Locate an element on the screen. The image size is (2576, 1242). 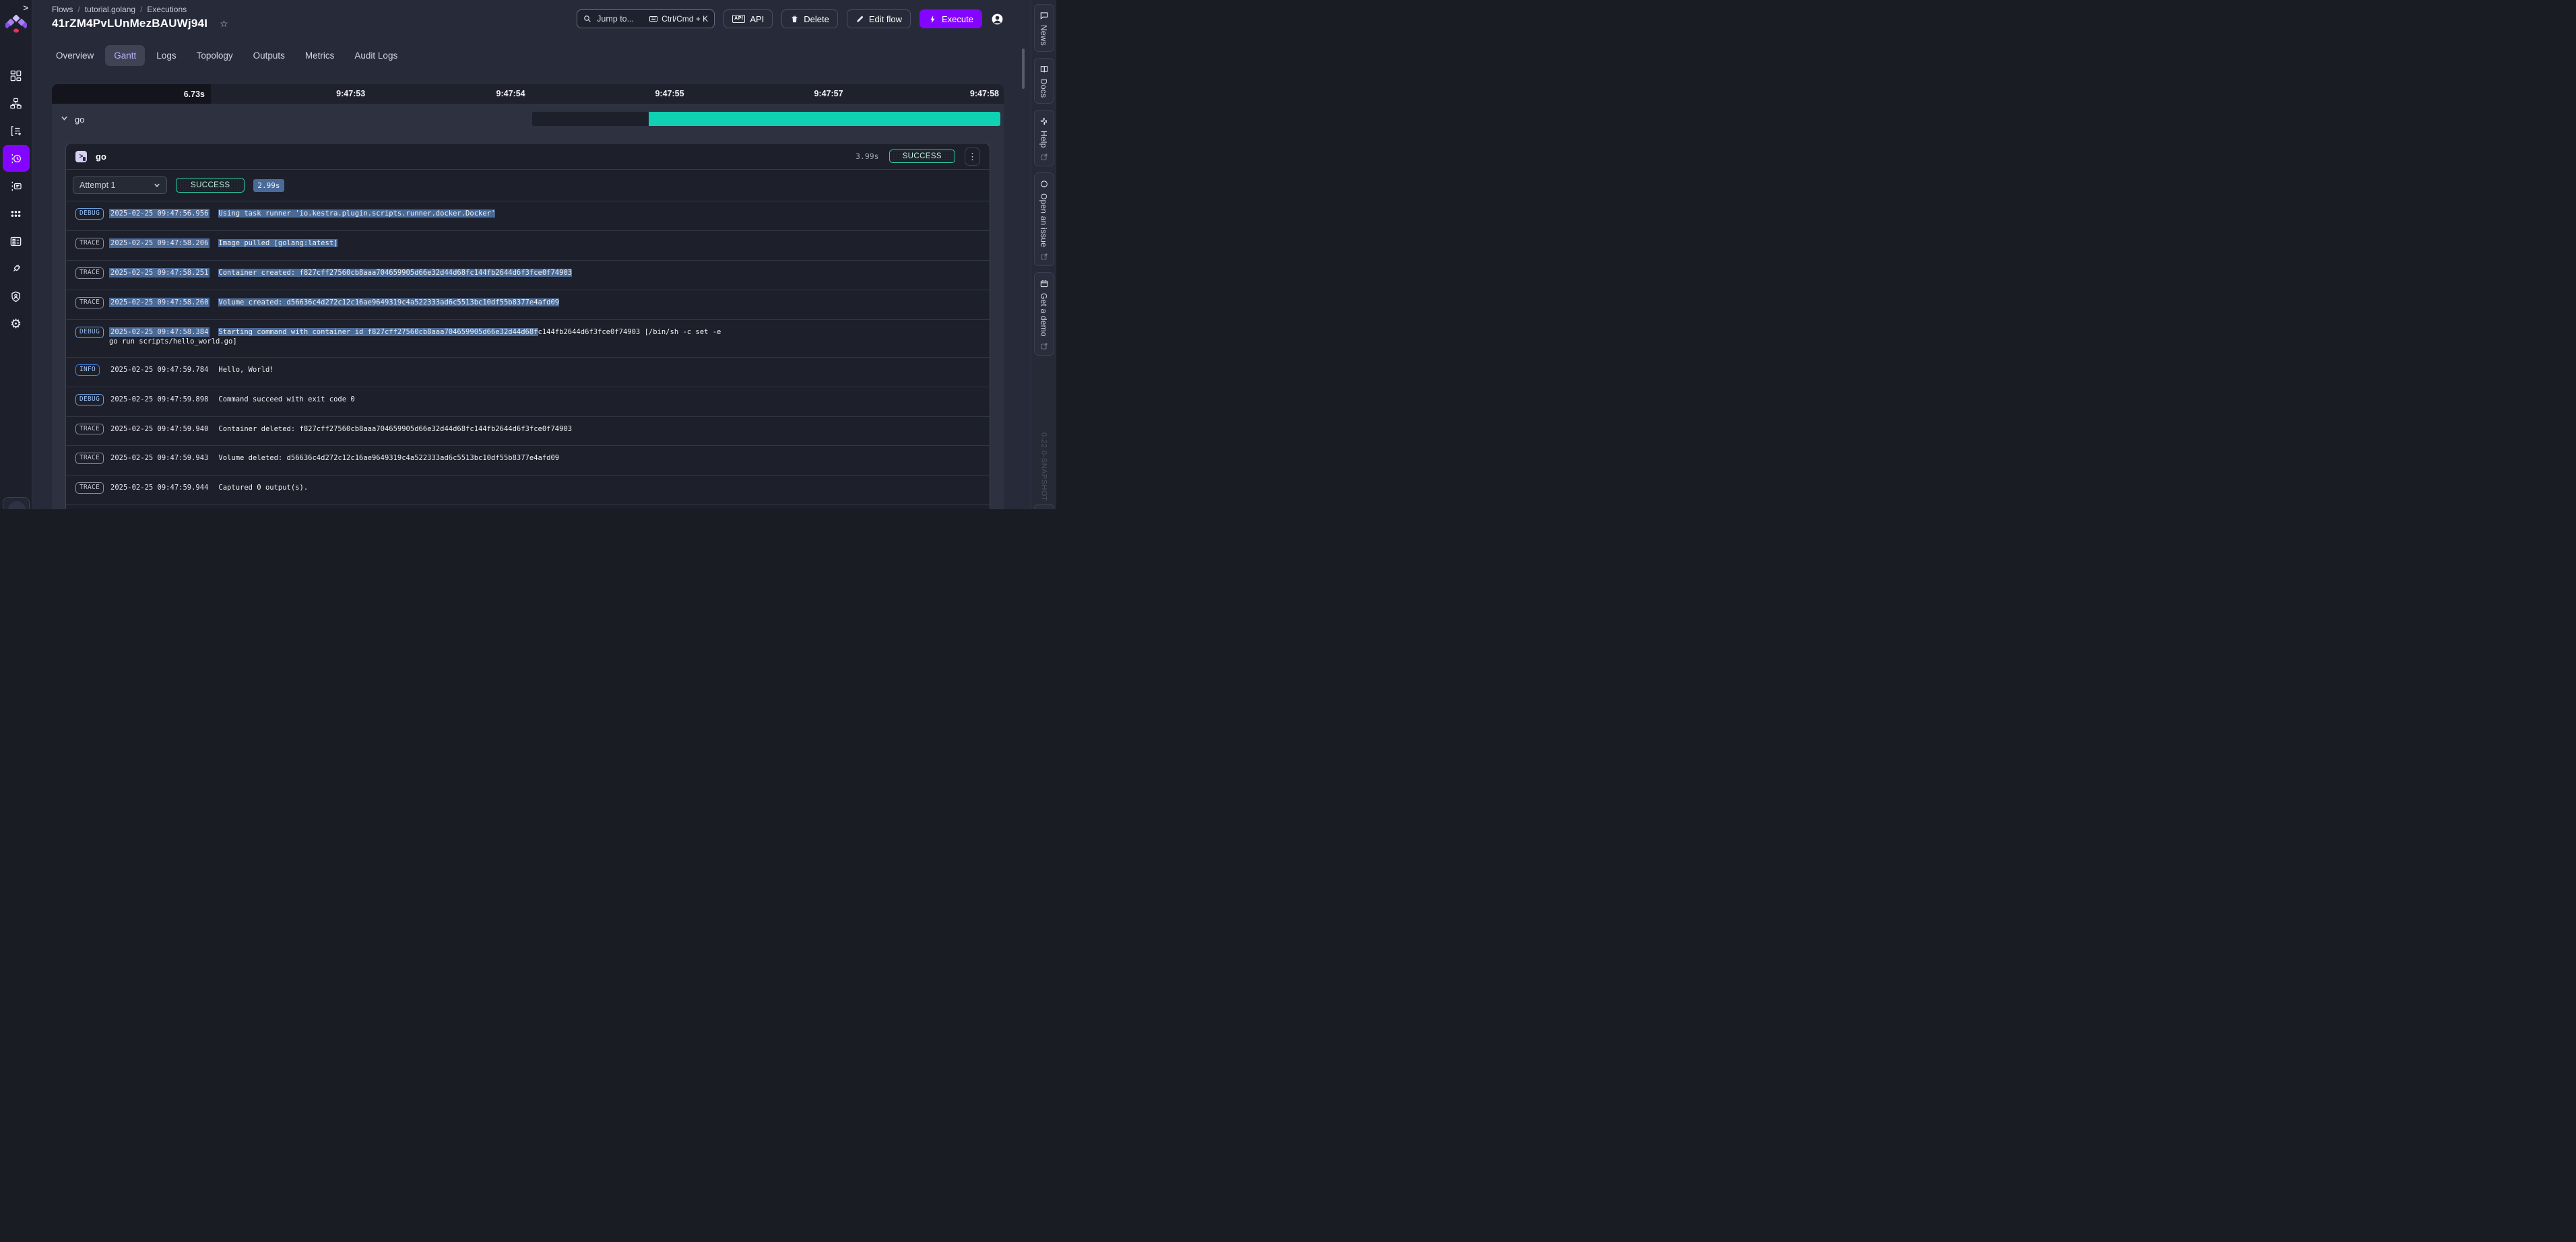
log-timestamp: 2025-02-25 09:47:58.206 is located at coordinates (160, 243).